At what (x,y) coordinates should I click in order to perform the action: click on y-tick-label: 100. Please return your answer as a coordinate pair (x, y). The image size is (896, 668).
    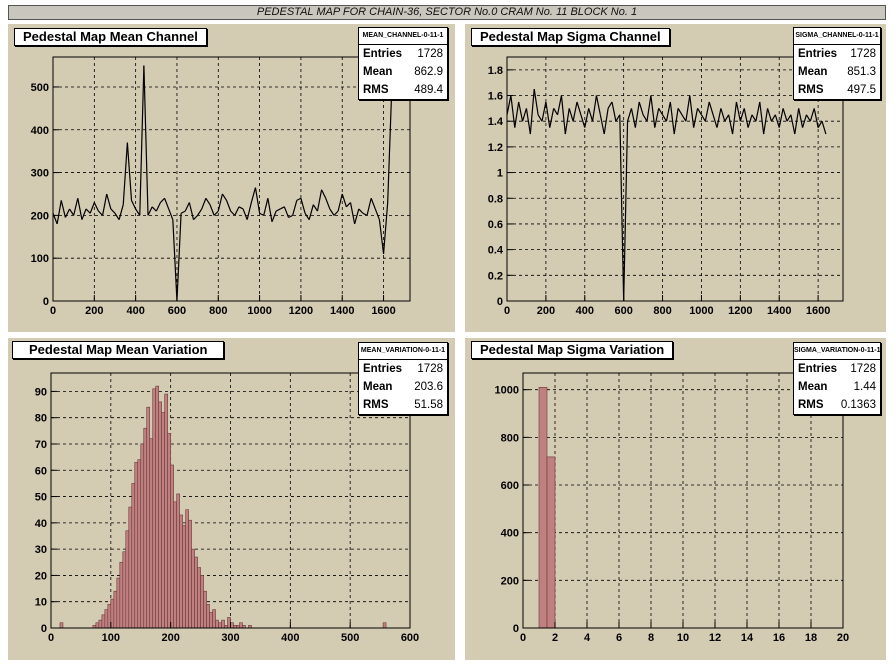
    Looking at the image, I should click on (40, 259).